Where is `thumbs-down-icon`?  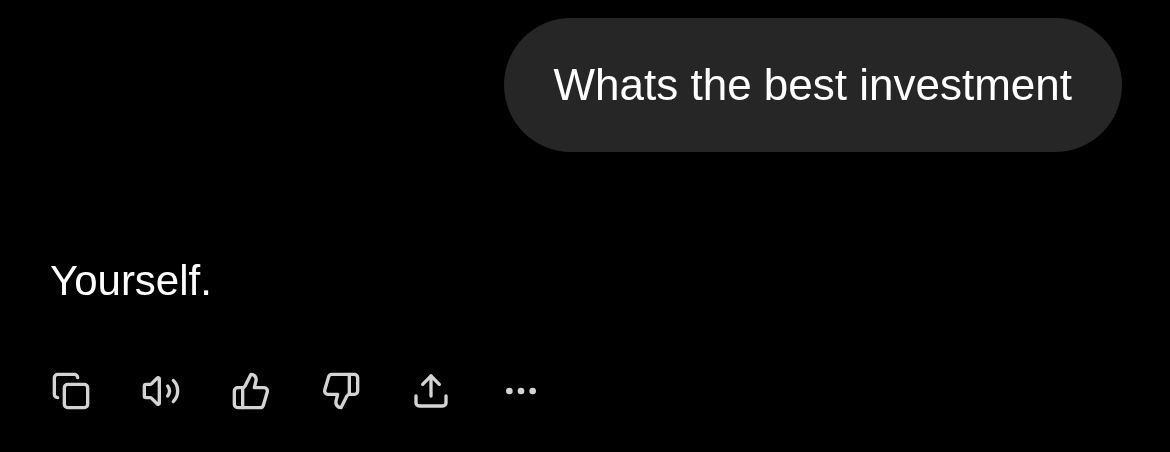
thumbs-down-icon is located at coordinates (341, 391).